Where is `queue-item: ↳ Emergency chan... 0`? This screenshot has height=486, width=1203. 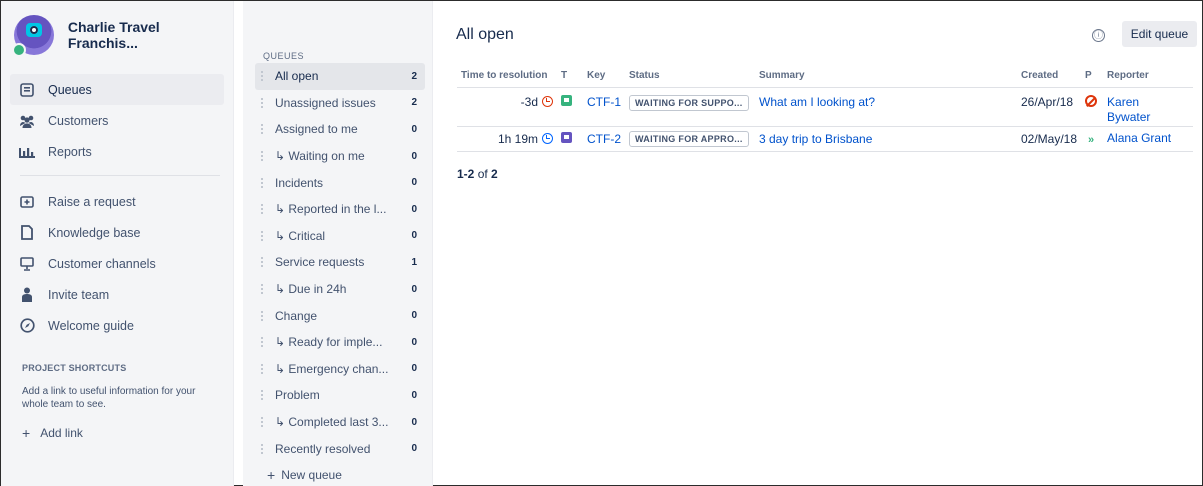
queue-item: ↳ Emergency chan... 0 is located at coordinates (340, 369).